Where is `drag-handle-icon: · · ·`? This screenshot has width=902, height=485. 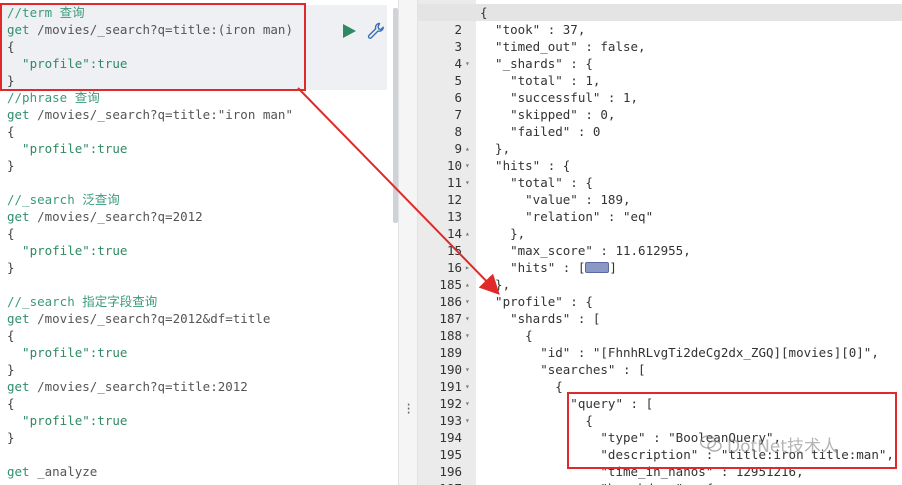
drag-handle-icon: · · · is located at coordinates (408, 409).